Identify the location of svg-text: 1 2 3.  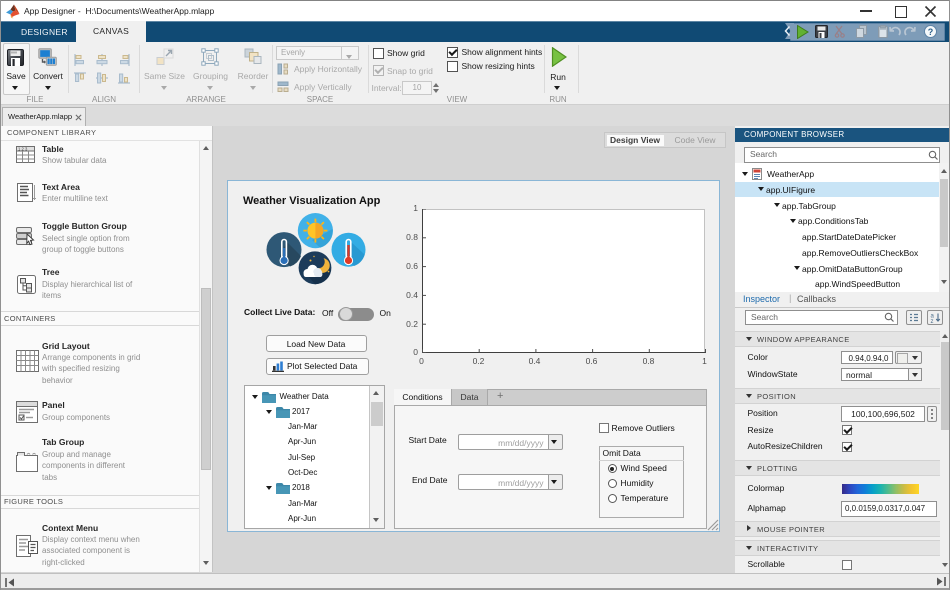
(23, 148).